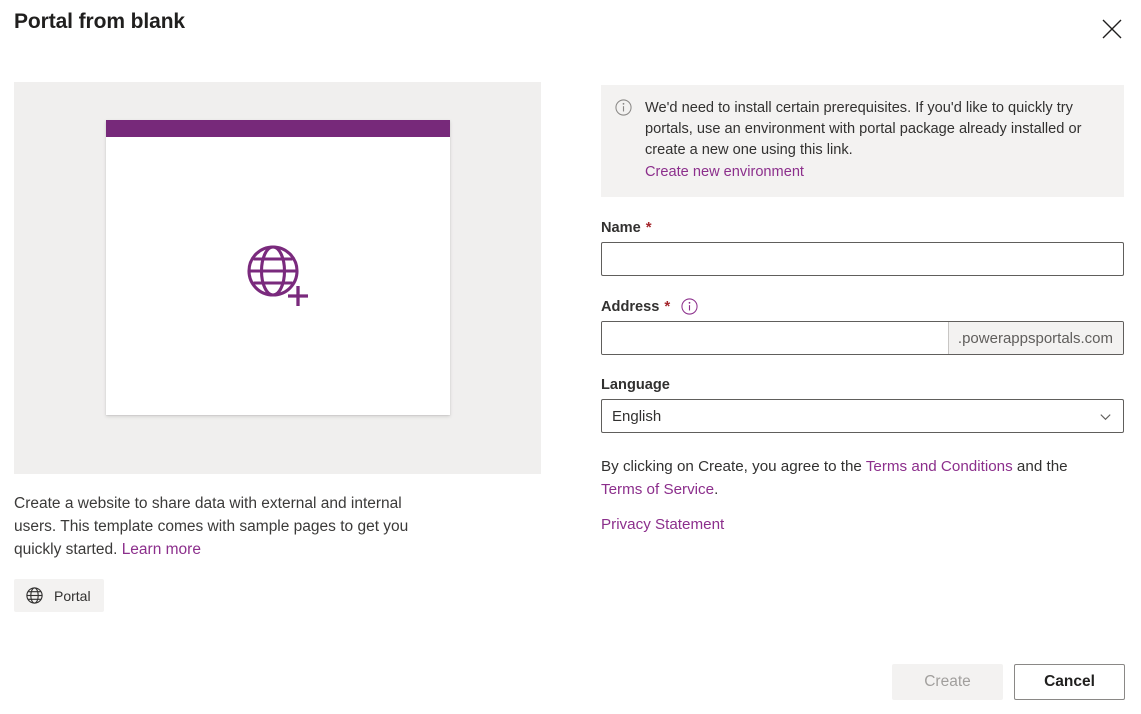 The height and width of the screenshot is (714, 1141). What do you see at coordinates (657, 489) in the screenshot?
I see `terms-of-service-link: Terms of Service` at bounding box center [657, 489].